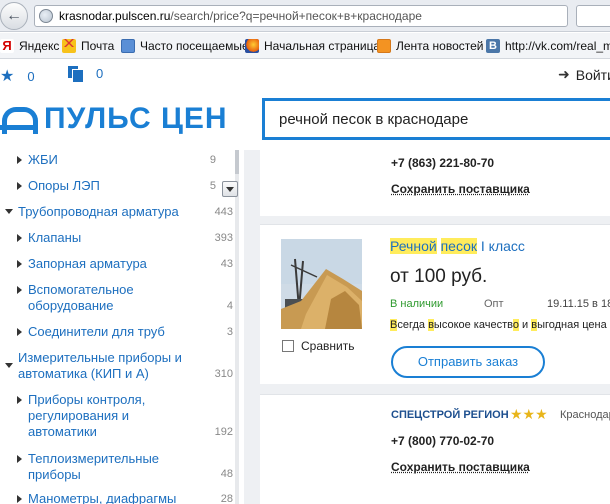 This screenshot has width=610, height=504. I want to click on sidebar-item-label: Вспомогательное, so click(81, 289).